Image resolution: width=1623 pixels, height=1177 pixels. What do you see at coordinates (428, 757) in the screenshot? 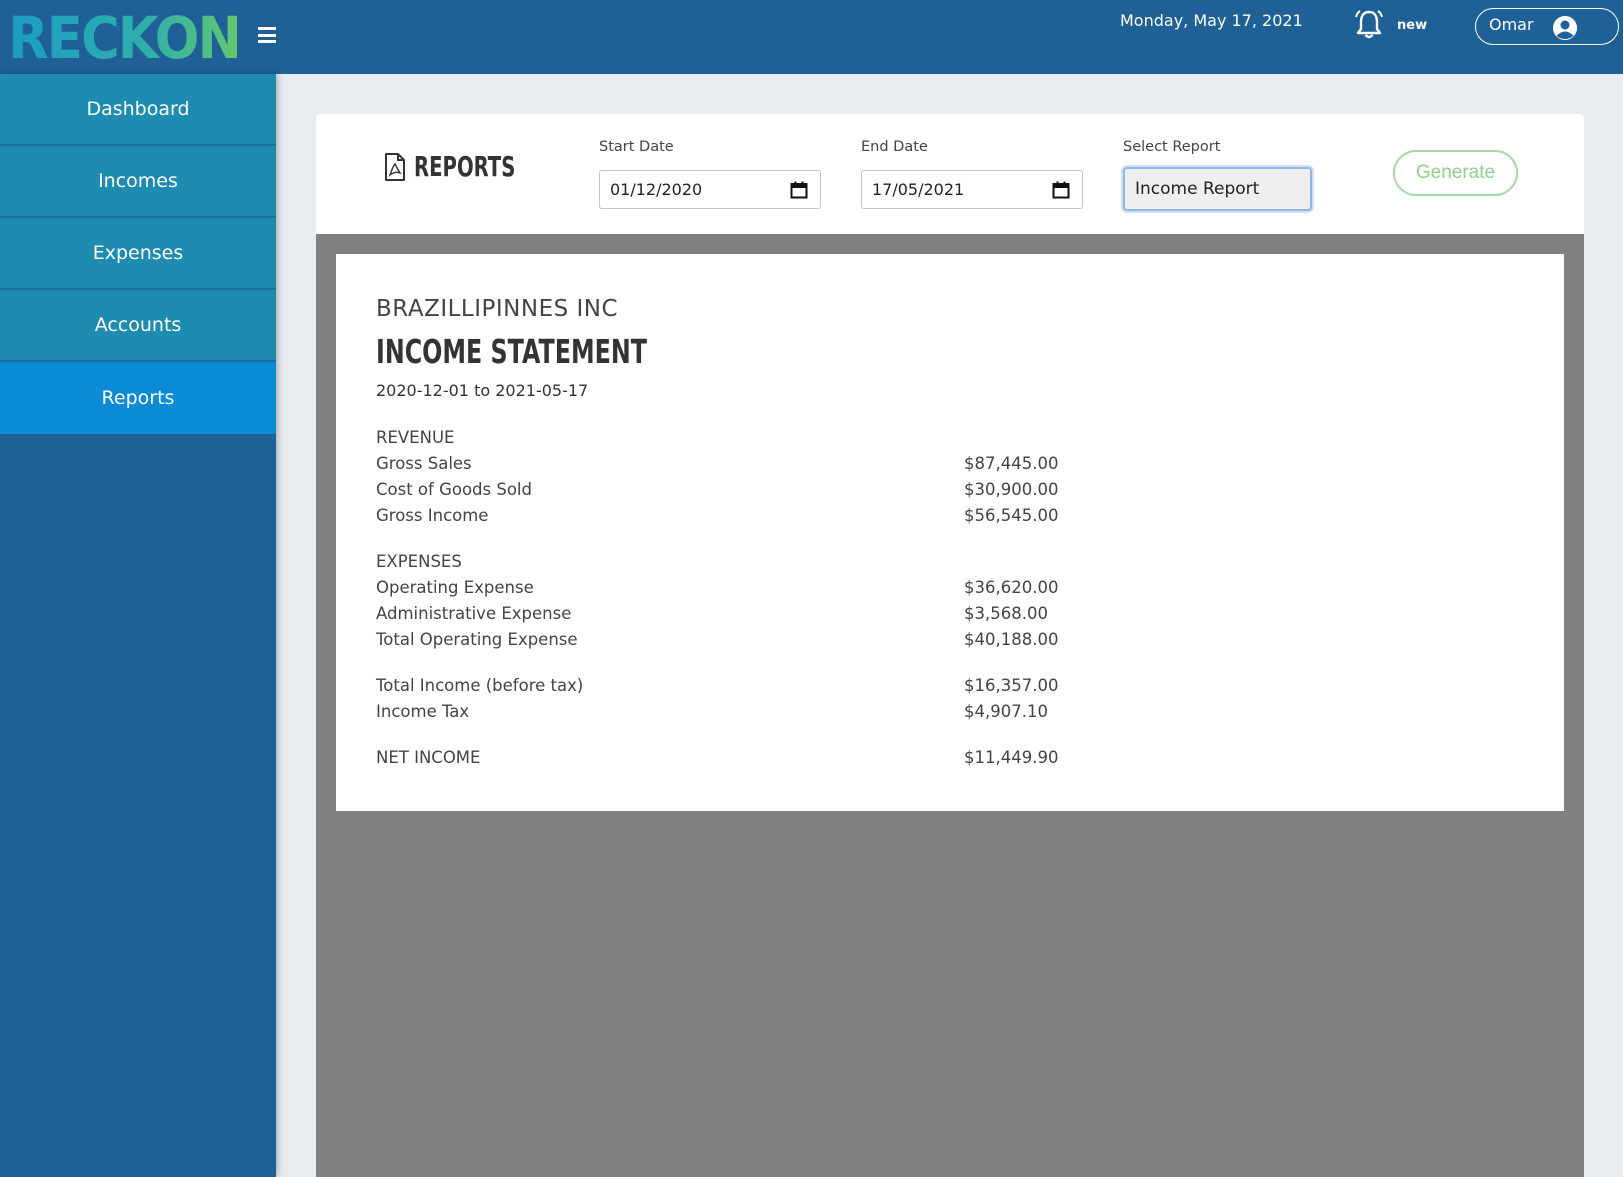
I see `row-label-net-income: NET INCOME` at bounding box center [428, 757].